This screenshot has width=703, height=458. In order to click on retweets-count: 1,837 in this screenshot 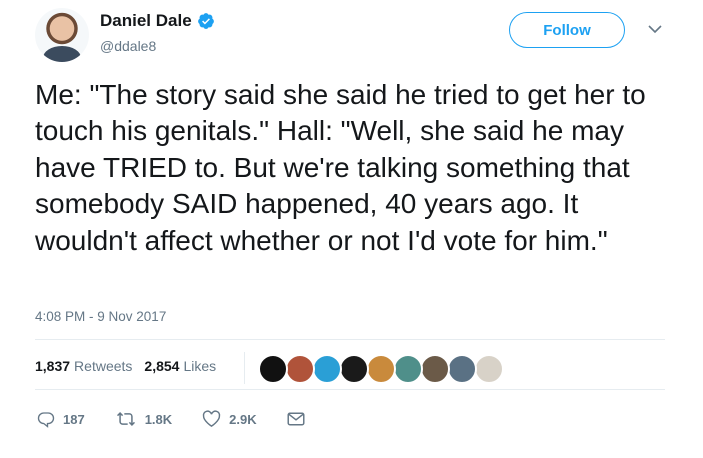, I will do `click(53, 366)`.